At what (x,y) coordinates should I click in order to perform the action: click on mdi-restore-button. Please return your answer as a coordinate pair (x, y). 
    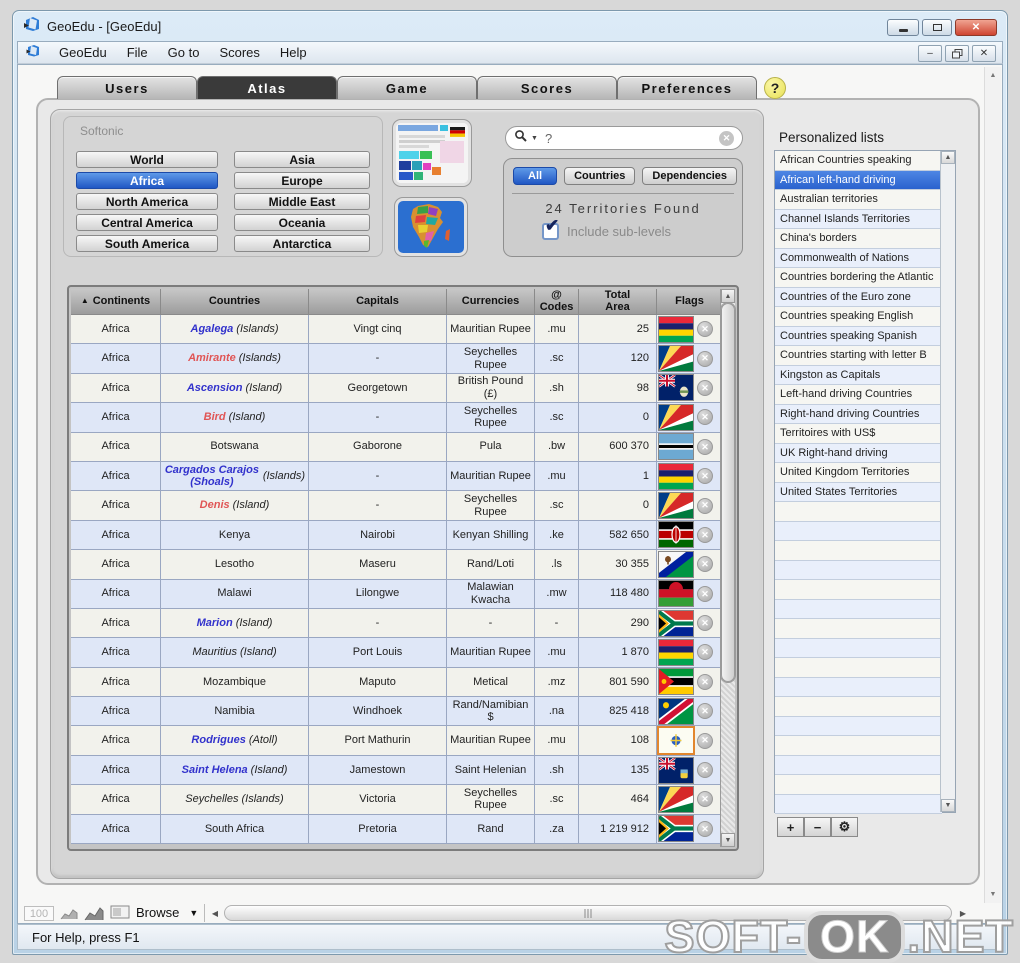
    Looking at the image, I should click on (957, 53).